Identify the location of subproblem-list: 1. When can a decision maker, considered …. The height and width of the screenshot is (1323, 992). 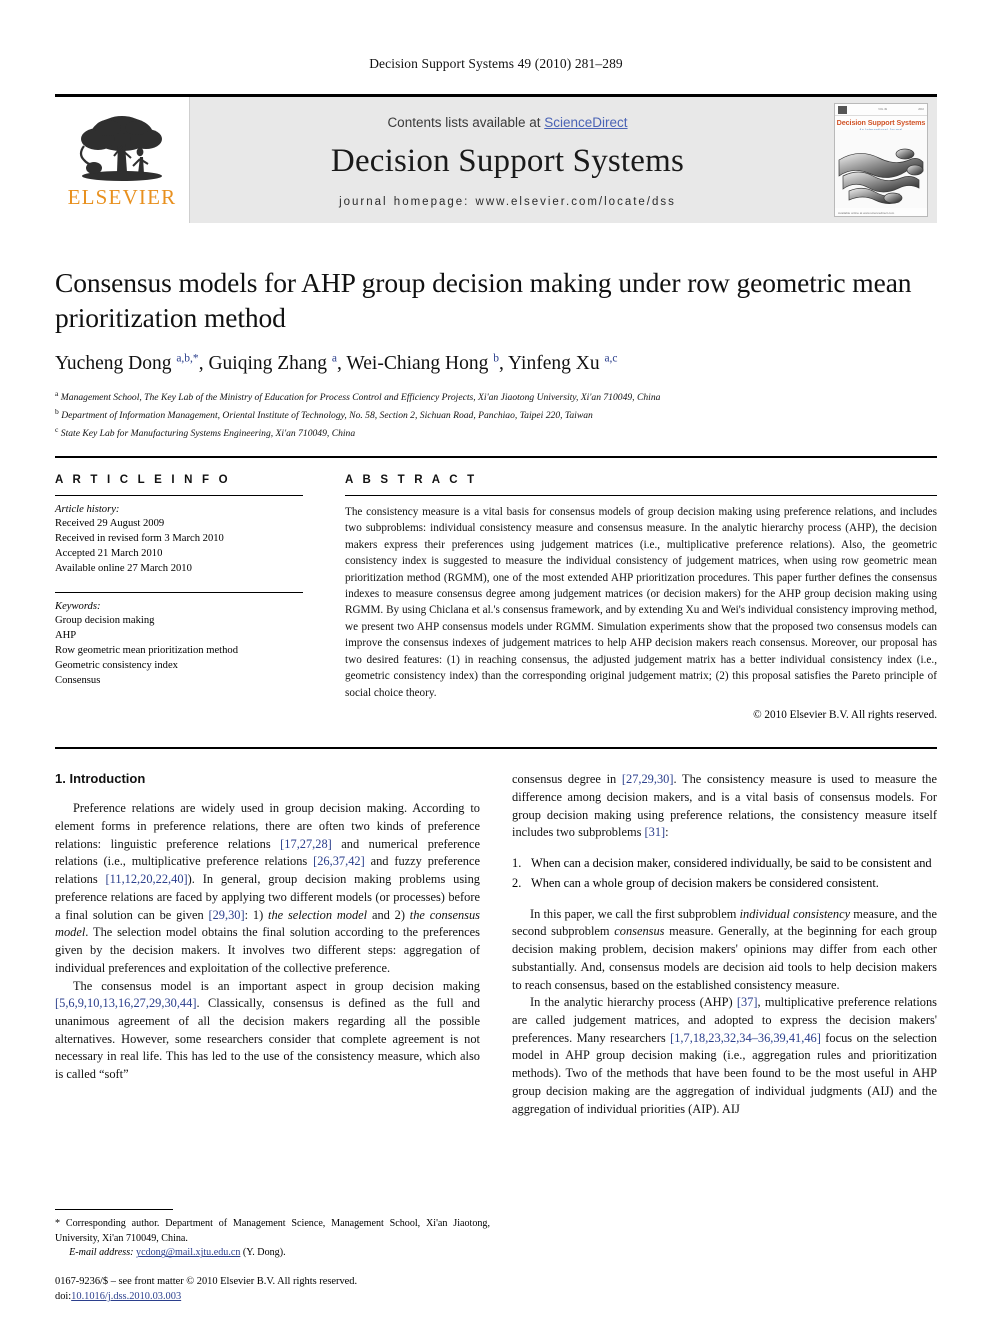
(724, 873).